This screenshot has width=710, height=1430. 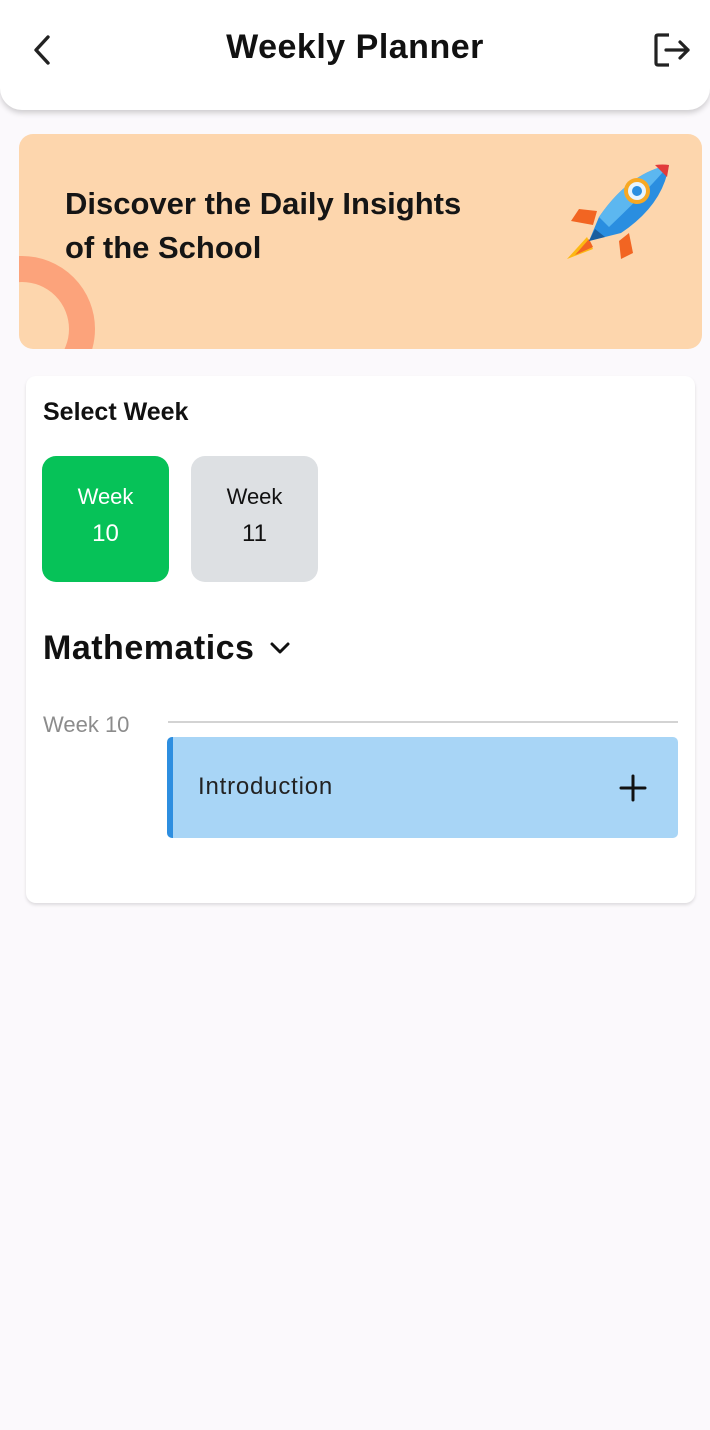 I want to click on plus-icon, so click(x=633, y=788).